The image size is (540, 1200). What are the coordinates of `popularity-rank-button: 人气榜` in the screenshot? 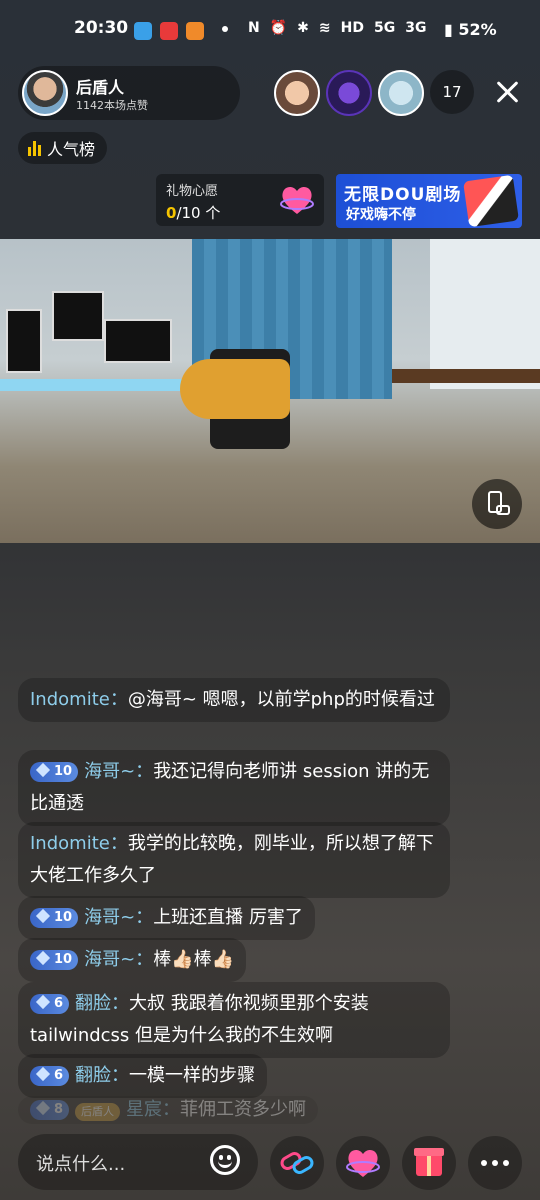 It's located at (63, 148).